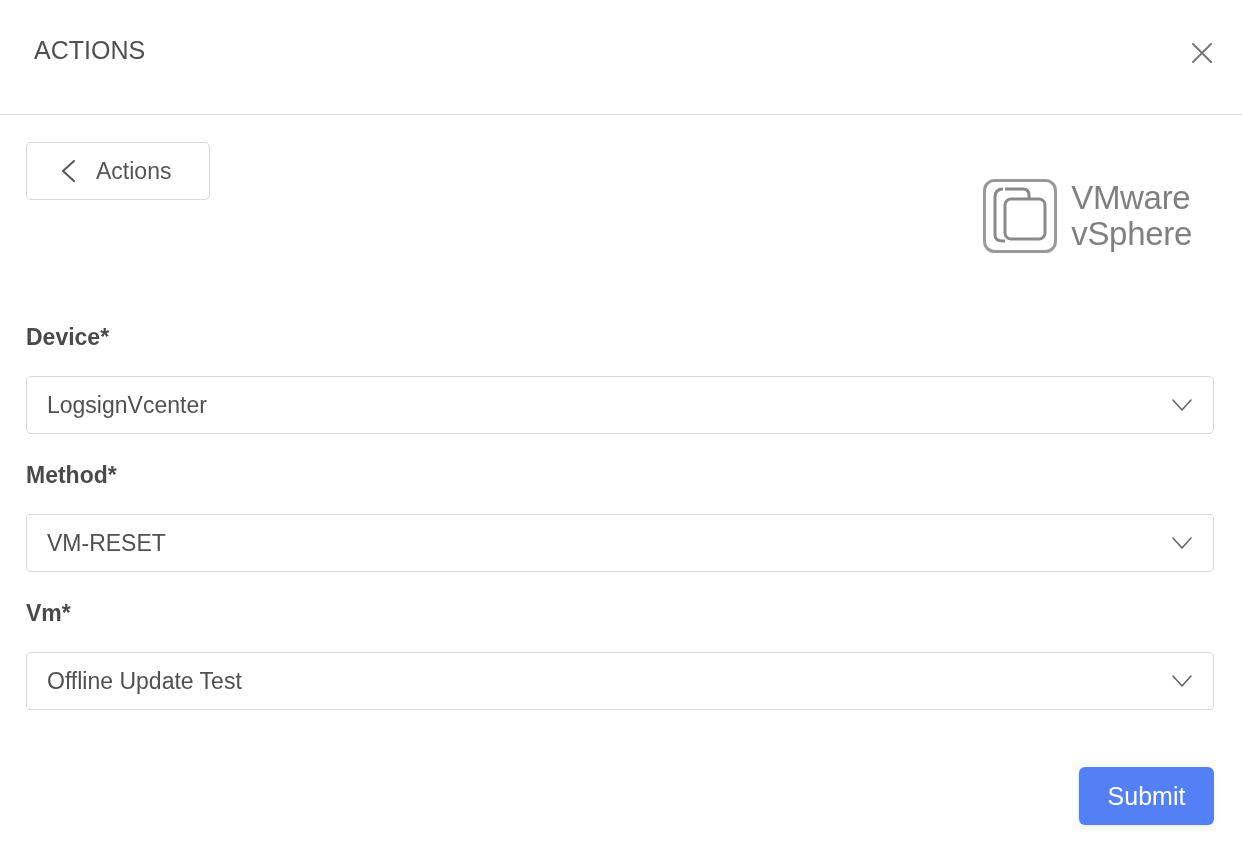  Describe the element at coordinates (1146, 796) in the screenshot. I see `submit-button: Submit` at that location.